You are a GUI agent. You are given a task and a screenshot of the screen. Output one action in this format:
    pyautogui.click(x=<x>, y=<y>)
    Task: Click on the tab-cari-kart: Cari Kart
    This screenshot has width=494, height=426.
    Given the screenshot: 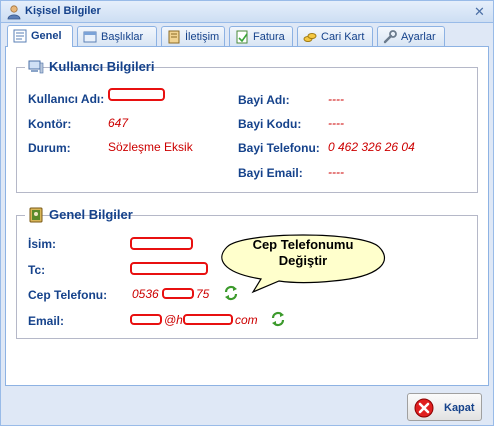 What is the action you would take?
    pyautogui.click(x=335, y=36)
    